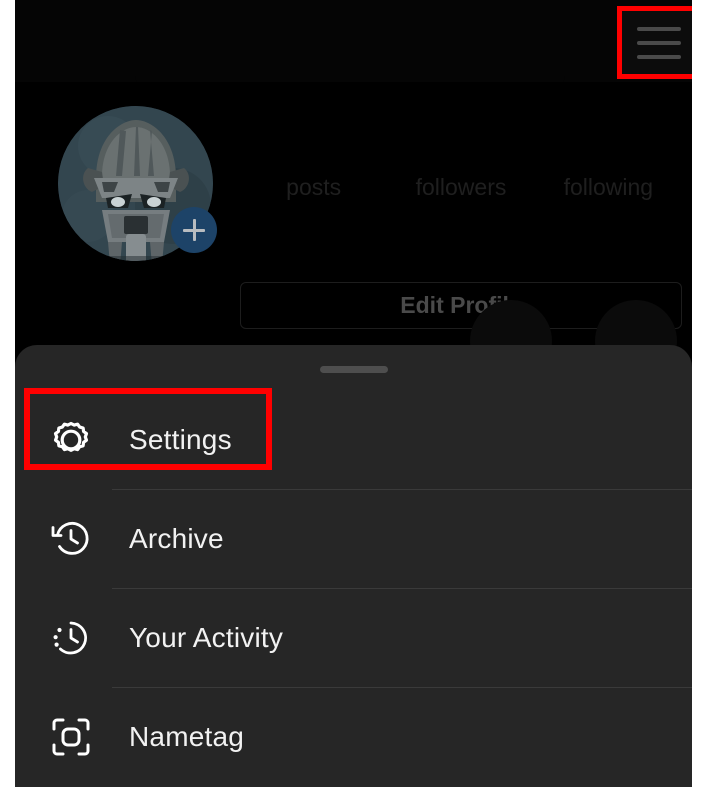 Image resolution: width=710 pixels, height=787 pixels. What do you see at coordinates (461, 187) in the screenshot?
I see `stat-followers-label: followers` at bounding box center [461, 187].